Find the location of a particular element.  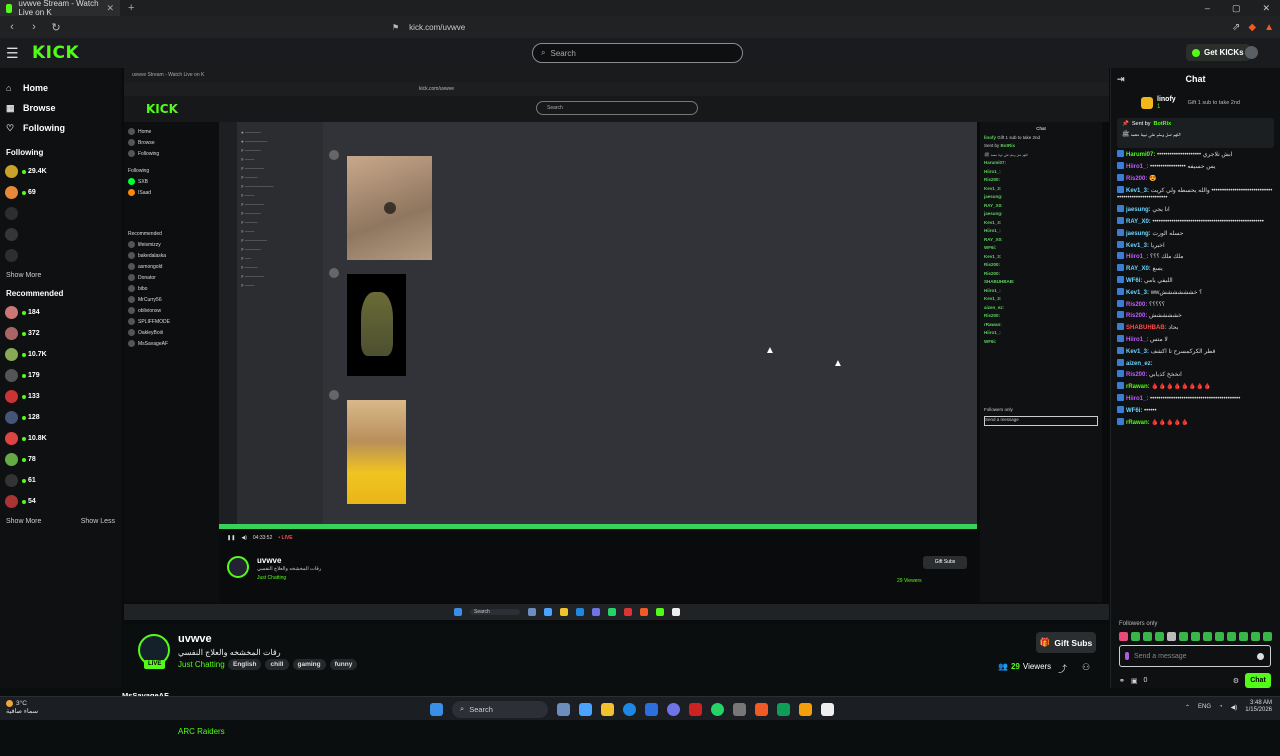

gift-subs-button: 🎁 Gift Subs is located at coordinates (1066, 642).